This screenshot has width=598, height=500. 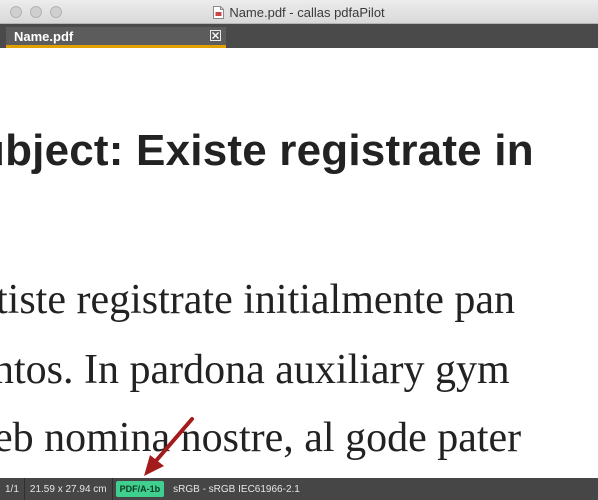 What do you see at coordinates (219, 12) in the screenshot?
I see `pdf-document-icon` at bounding box center [219, 12].